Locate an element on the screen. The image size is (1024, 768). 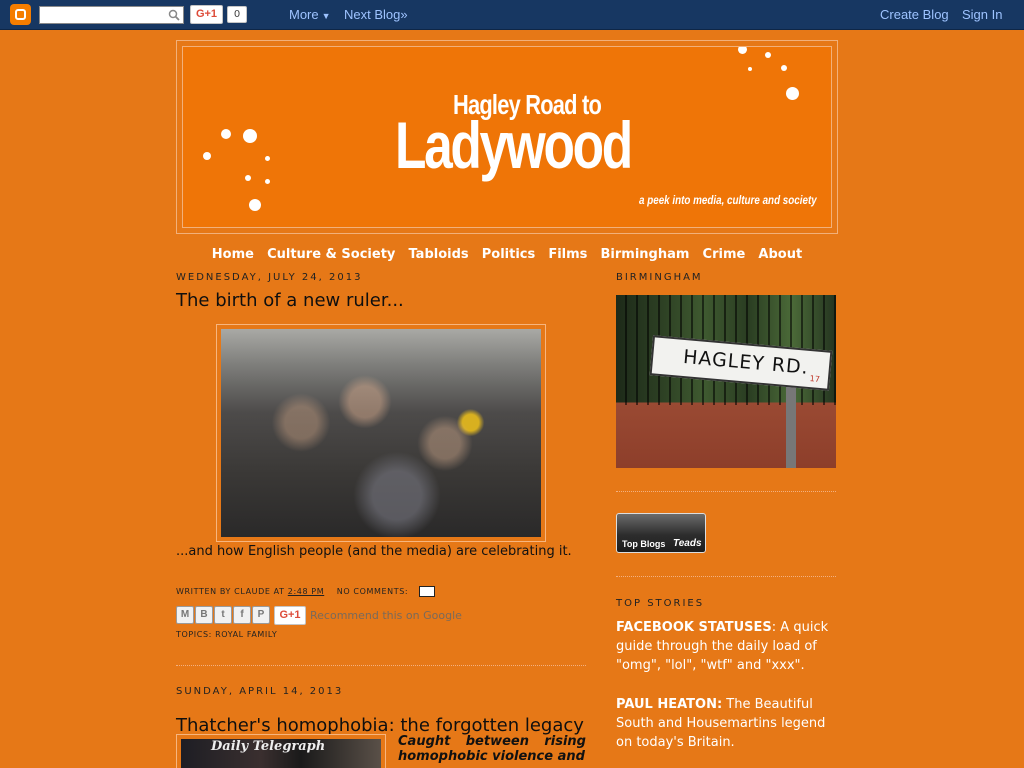
hagley-road-photo: HAGLEY RD. 17 is located at coordinates (726, 381).